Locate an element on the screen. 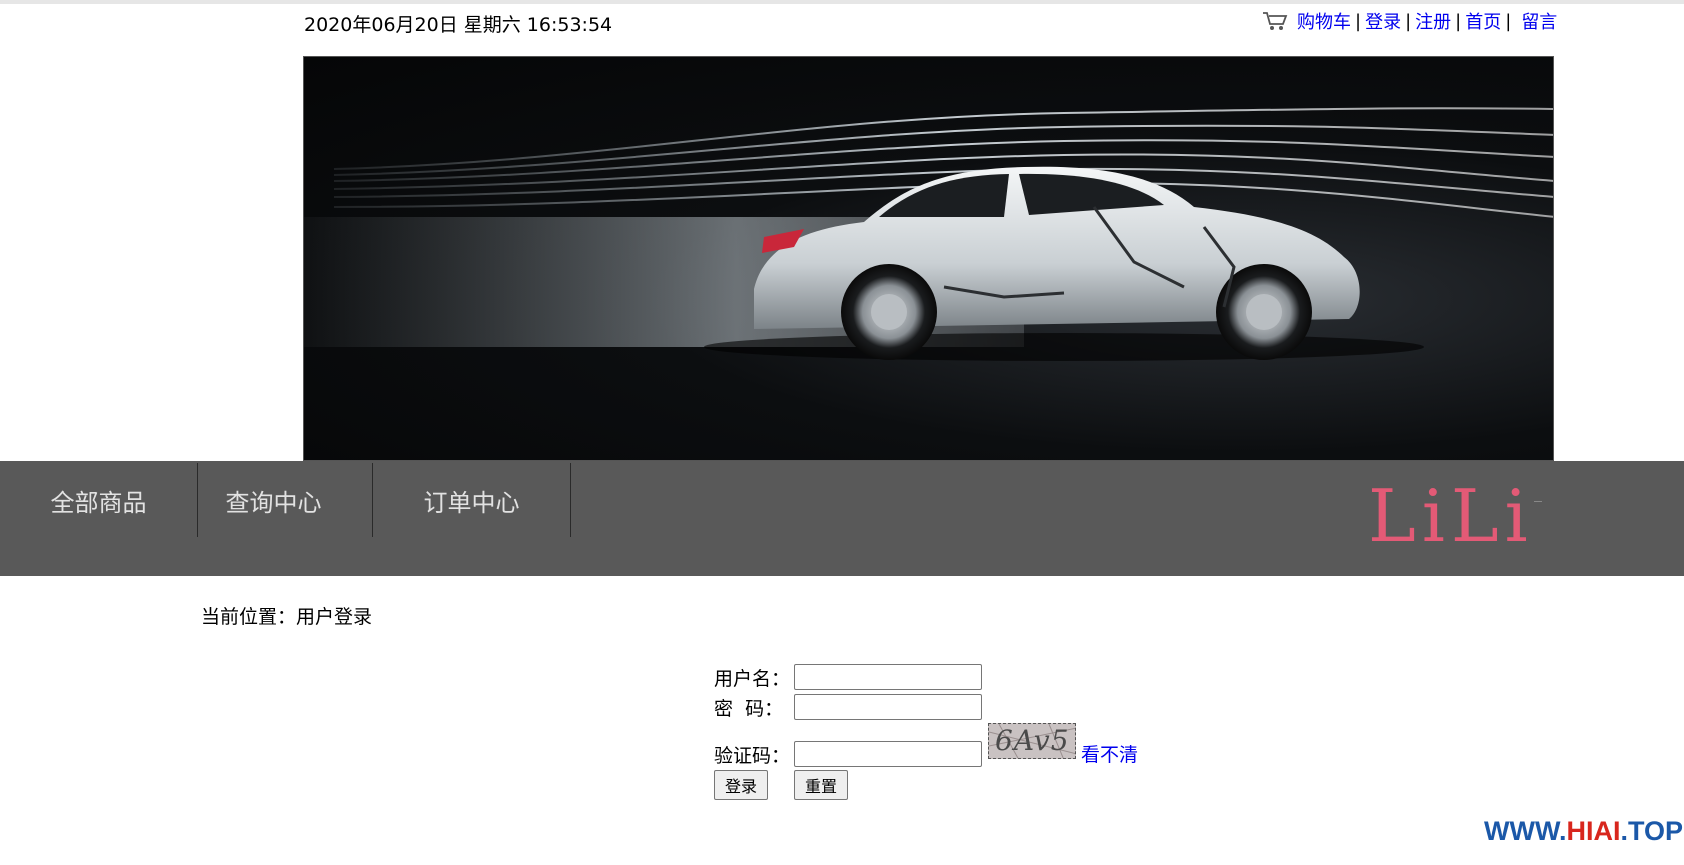 The height and width of the screenshot is (865, 1684). message-link: 留言 is located at coordinates (1539, 21).